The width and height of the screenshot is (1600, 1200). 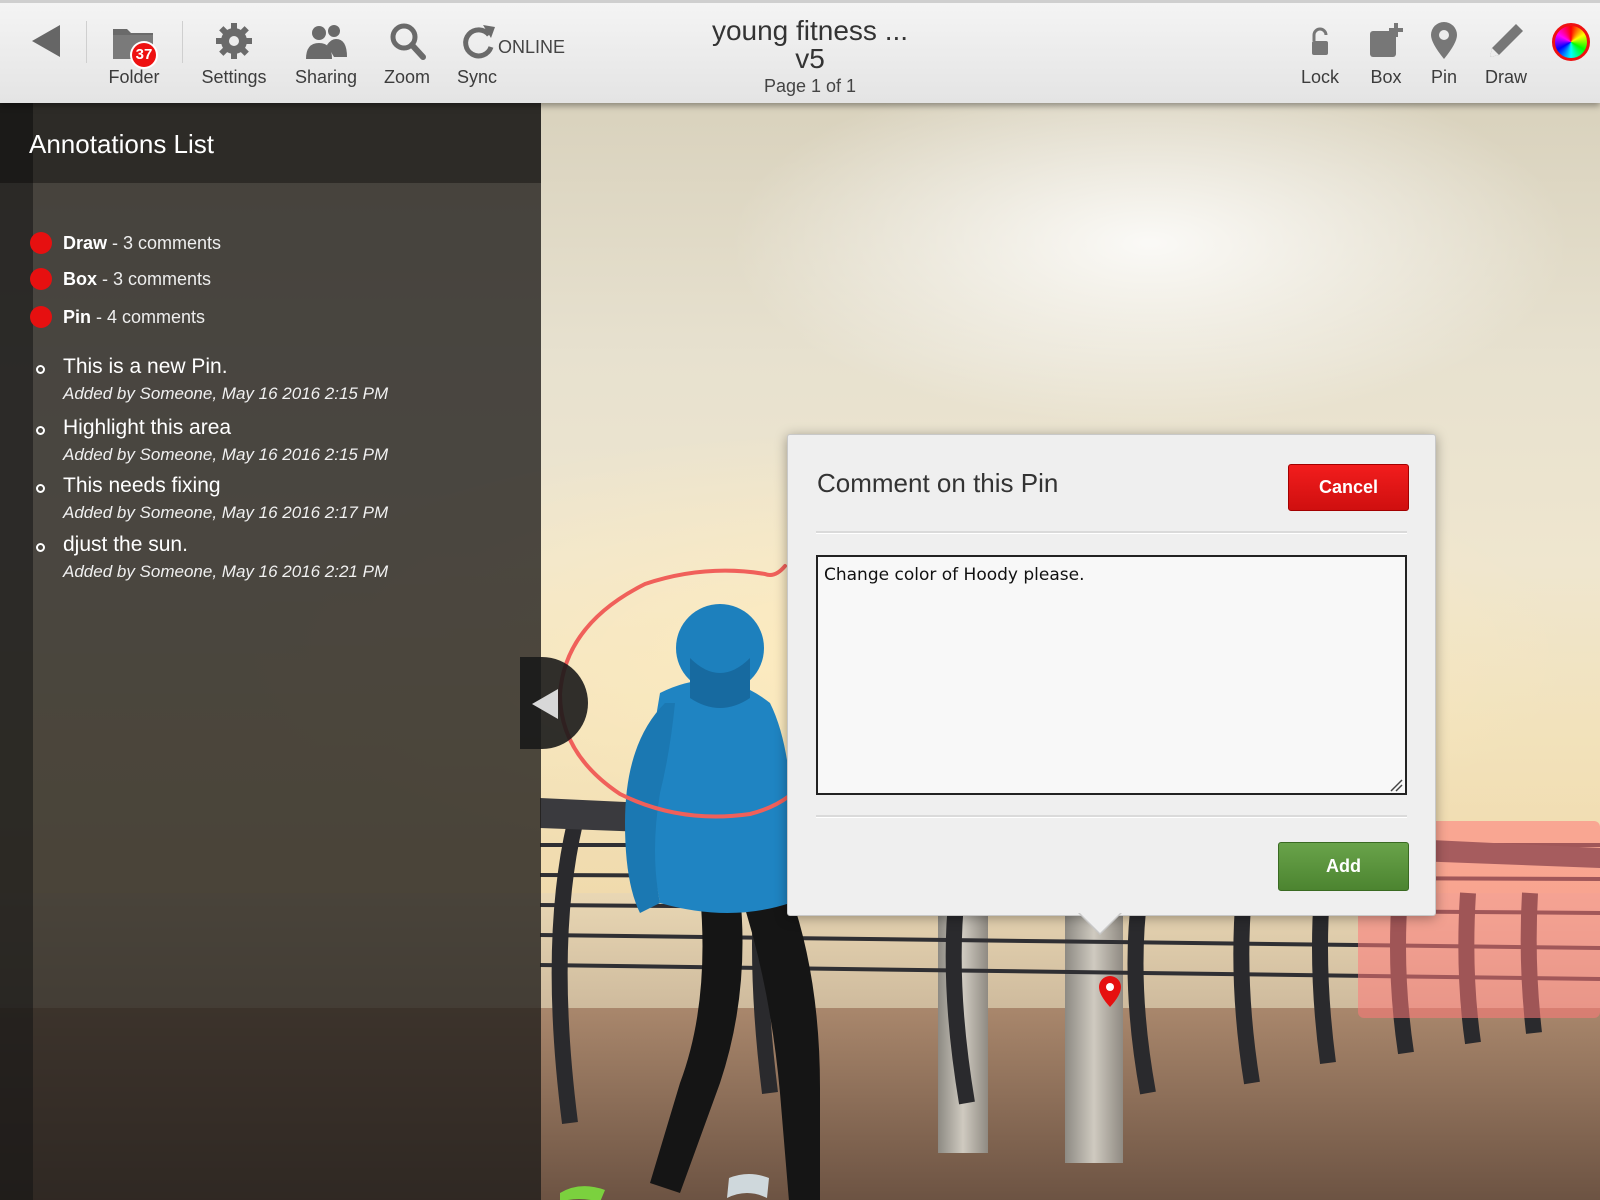 I want to click on magnifier-icon, so click(x=408, y=41).